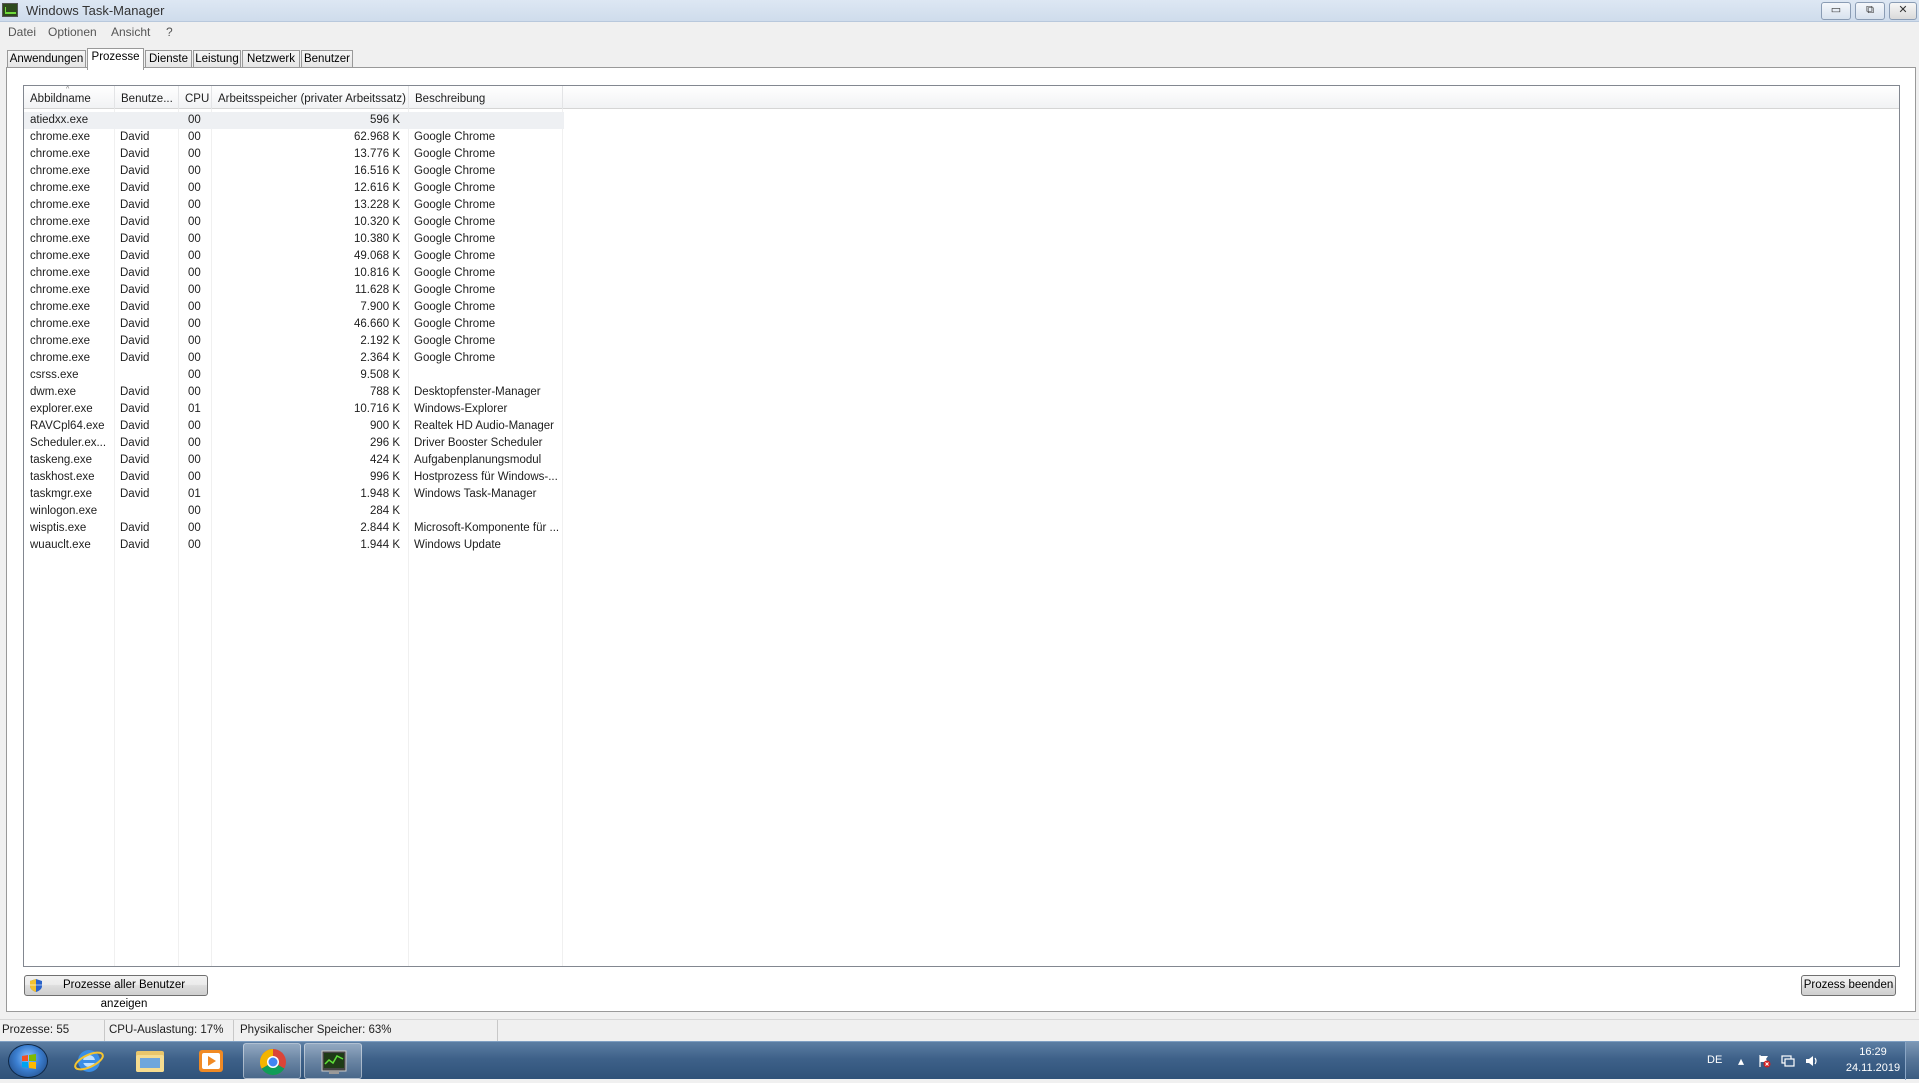 This screenshot has width=1919, height=1083. Describe the element at coordinates (294, 545) in the screenshot. I see `table-row: wuauclt.exe David 00 1.944 K Windows Update` at that location.